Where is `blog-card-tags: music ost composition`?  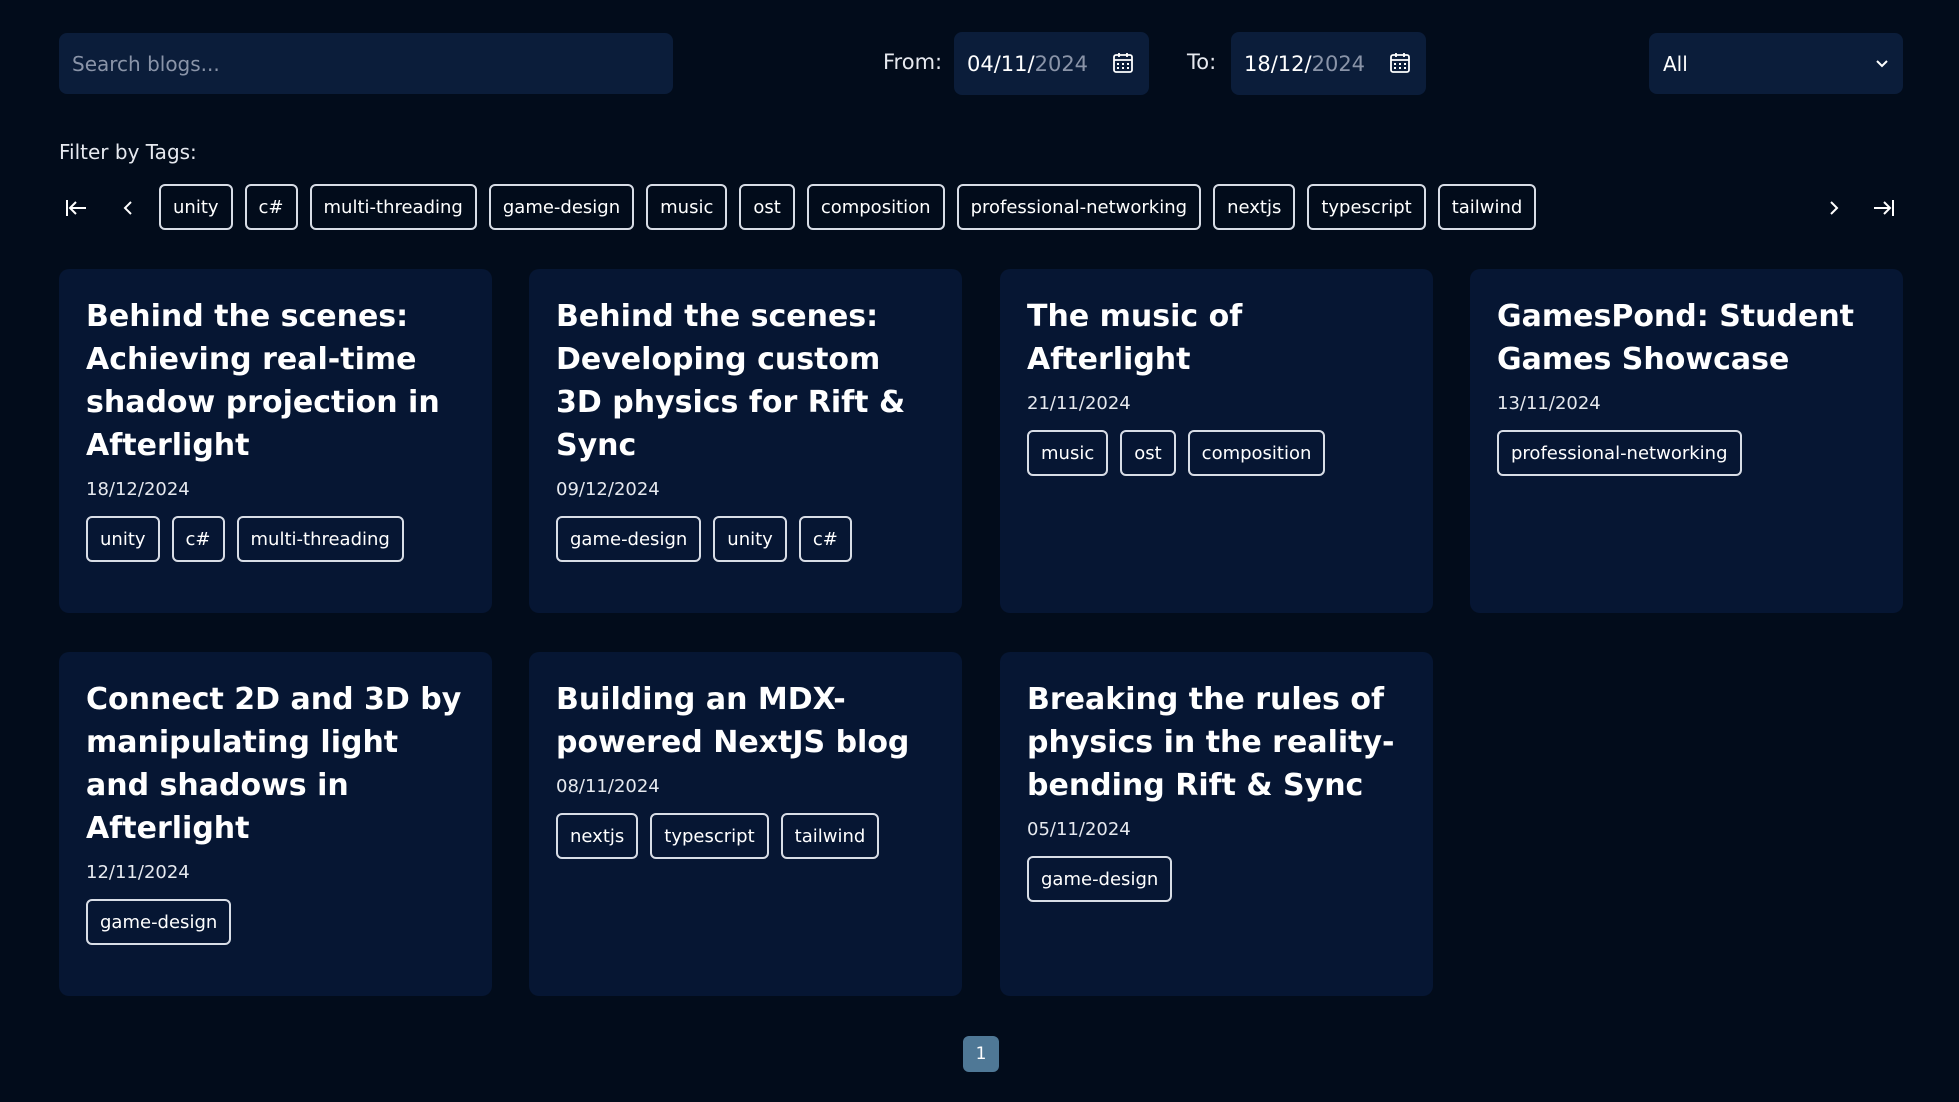
blog-card-tags: music ost composition is located at coordinates (1216, 453).